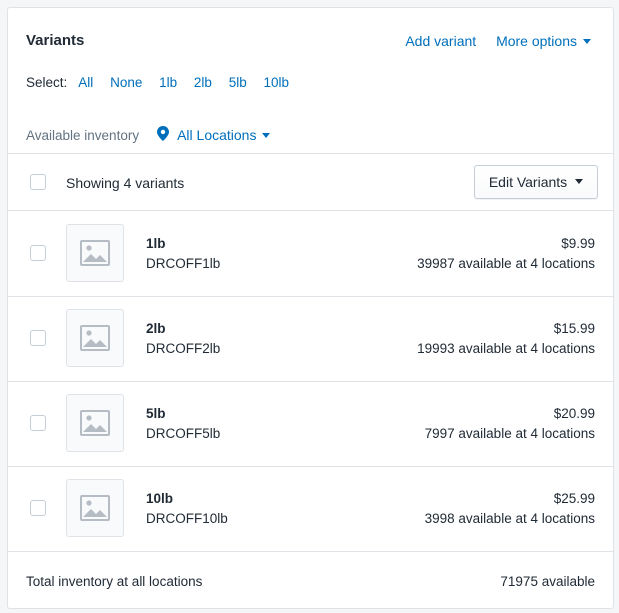 This screenshot has height=613, width=619. What do you see at coordinates (85, 82) in the screenshot?
I see `select-all-link: All` at bounding box center [85, 82].